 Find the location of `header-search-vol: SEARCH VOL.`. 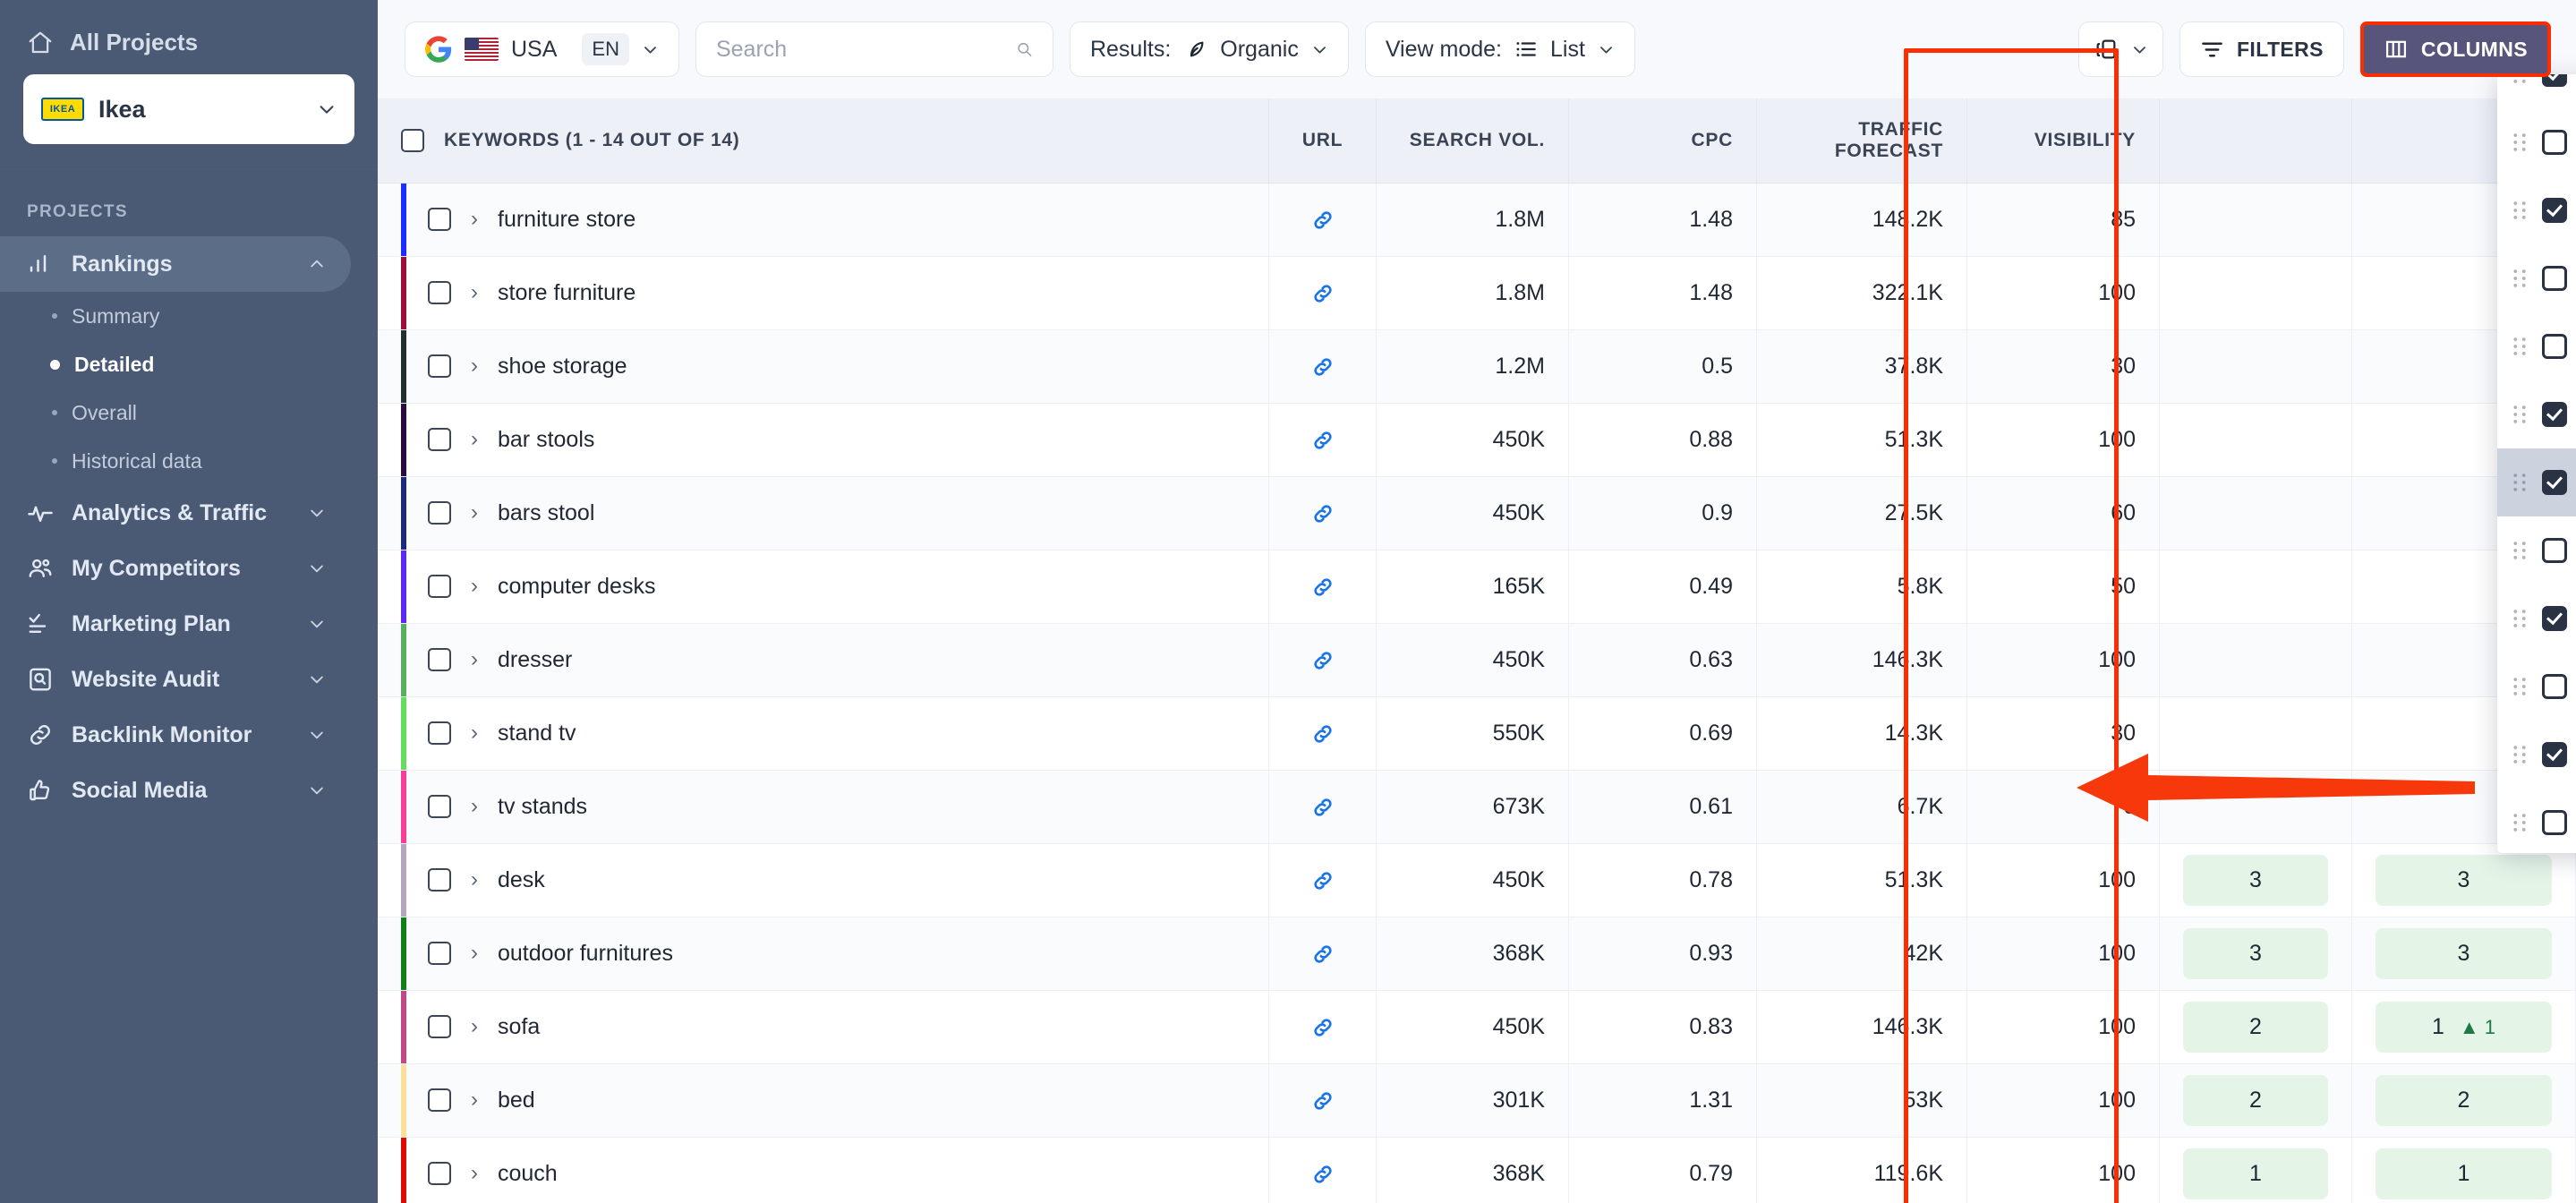

header-search-vol: SEARCH VOL. is located at coordinates (1472, 140).